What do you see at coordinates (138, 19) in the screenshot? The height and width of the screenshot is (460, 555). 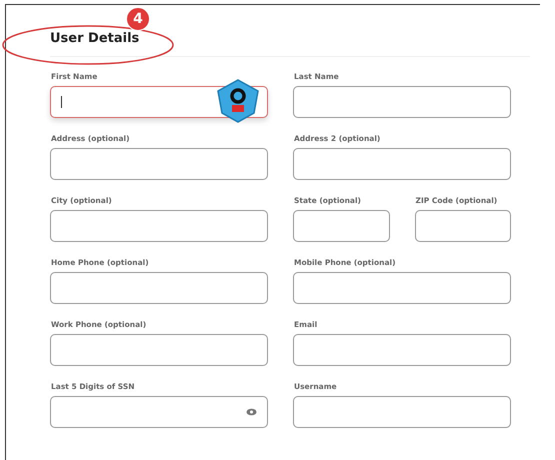 I see `step-badge: 4` at bounding box center [138, 19].